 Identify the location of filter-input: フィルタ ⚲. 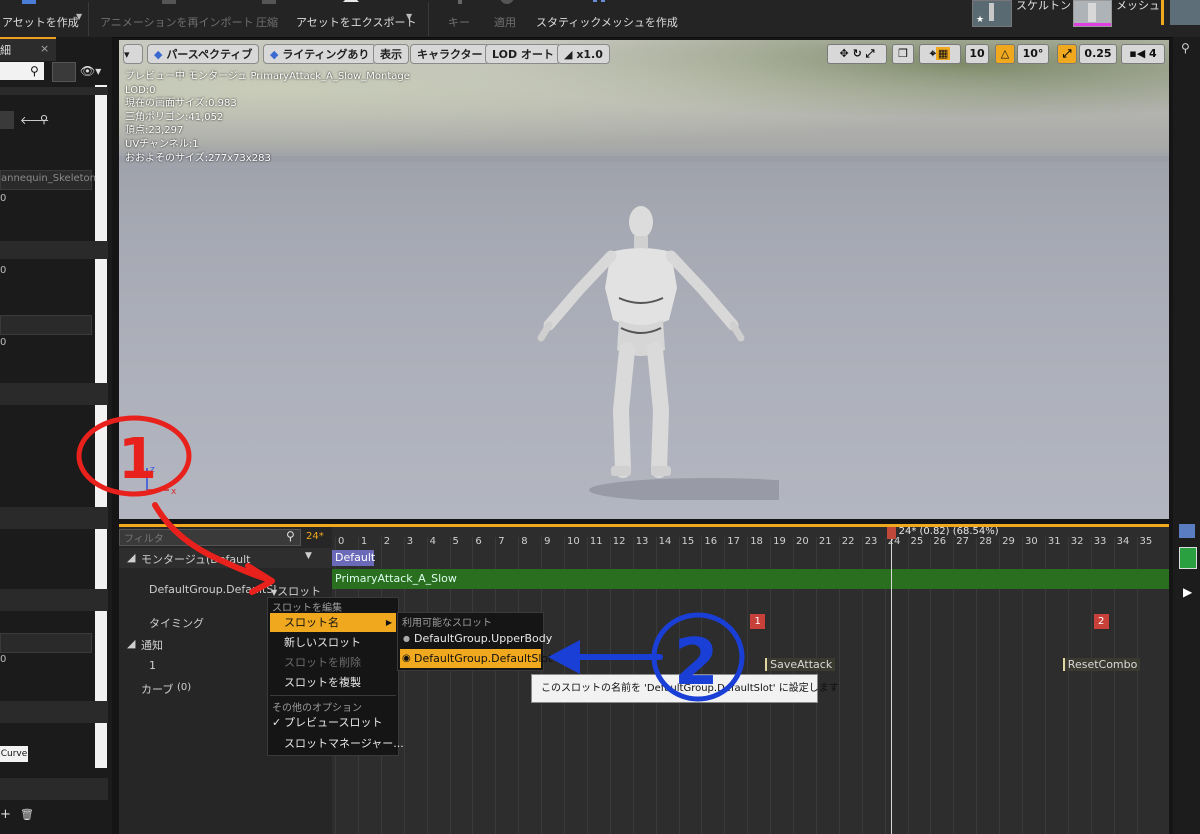
(210, 537).